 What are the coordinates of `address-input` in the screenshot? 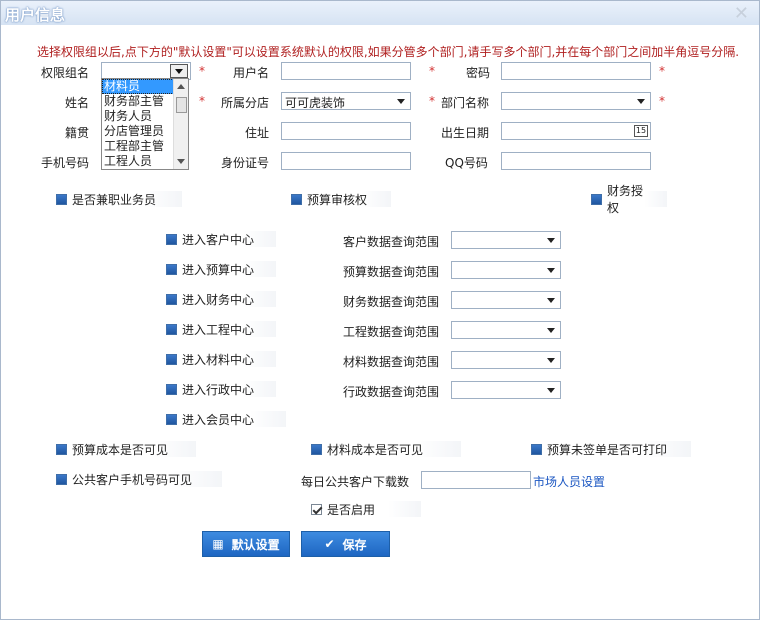 It's located at (346, 131).